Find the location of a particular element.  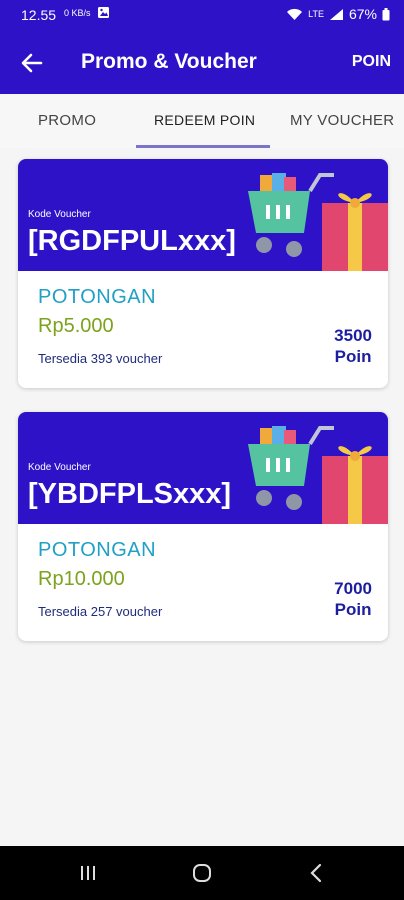

recent-apps-button is located at coordinates (88, 873).